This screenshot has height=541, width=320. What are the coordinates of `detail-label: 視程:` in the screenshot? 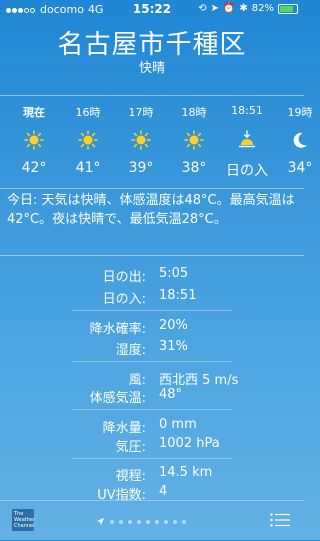 It's located at (130, 476).